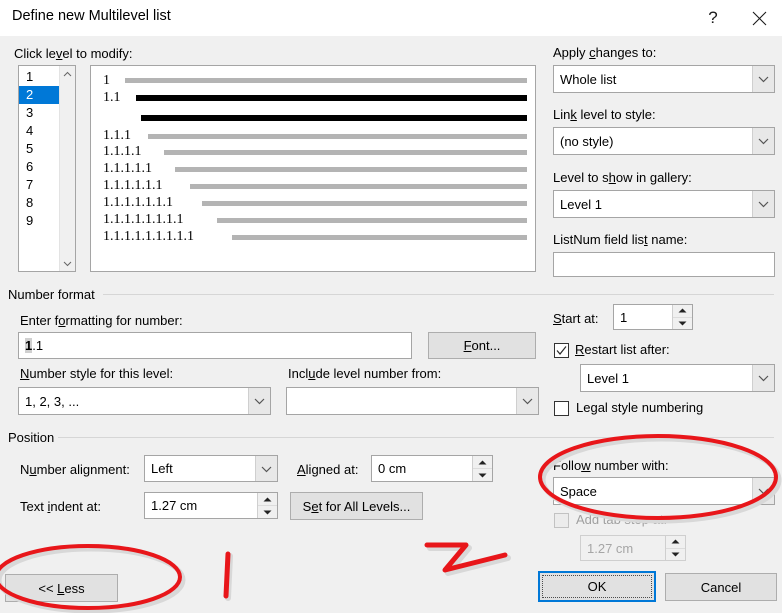  What do you see at coordinates (117, 135) in the screenshot?
I see `preview-number-3: 1.1.1` at bounding box center [117, 135].